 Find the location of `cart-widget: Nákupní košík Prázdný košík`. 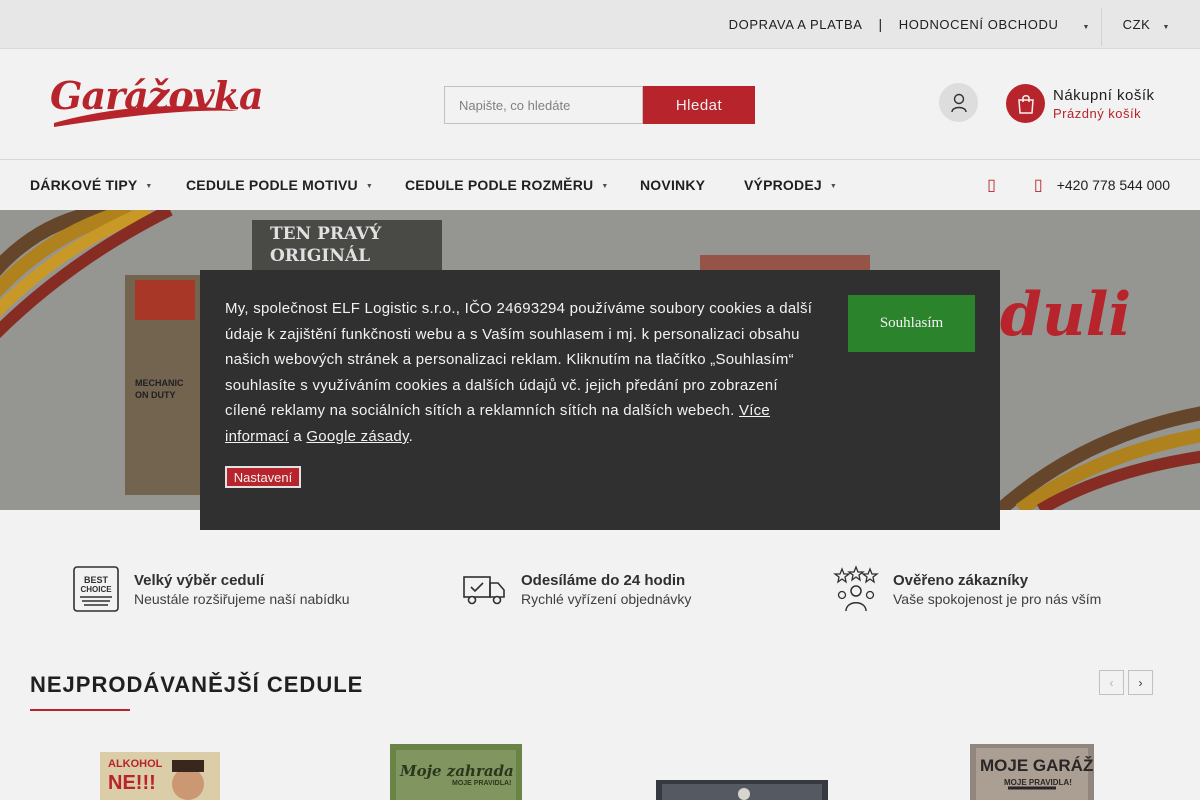

cart-widget: Nákupní košík Prázdný košík is located at coordinates (1080, 103).